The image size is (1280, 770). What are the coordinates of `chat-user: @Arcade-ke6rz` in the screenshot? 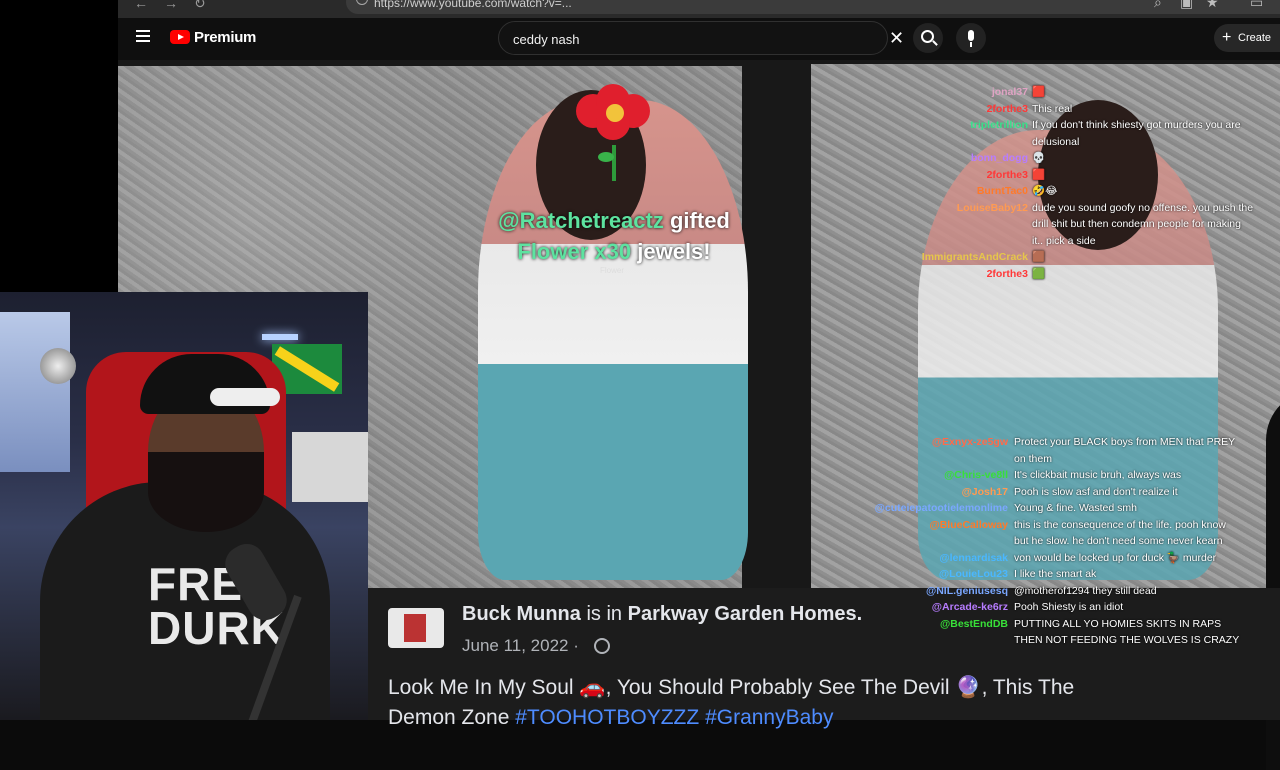 It's located at (969, 607).